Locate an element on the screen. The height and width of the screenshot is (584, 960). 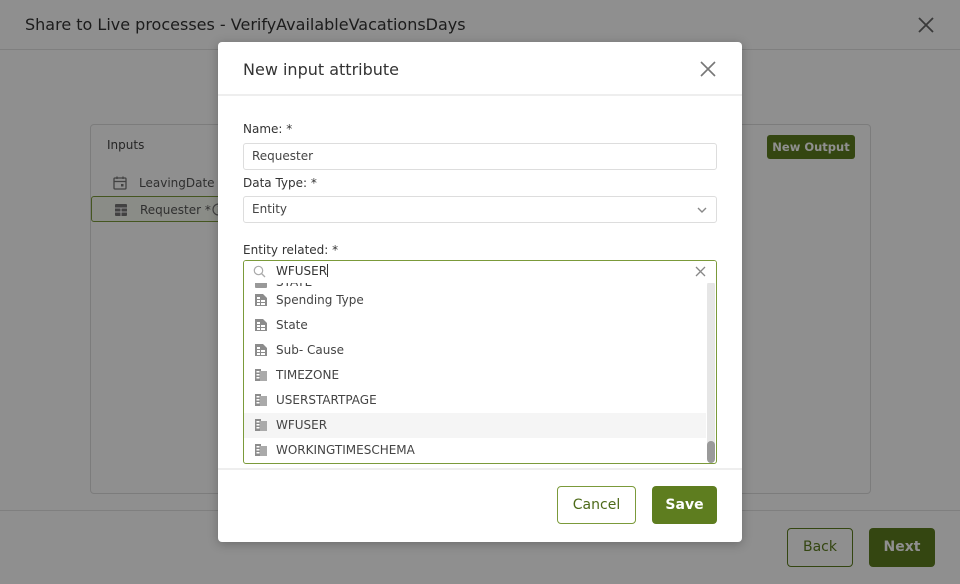
data-type-label: Data Type: * is located at coordinates (280, 183).